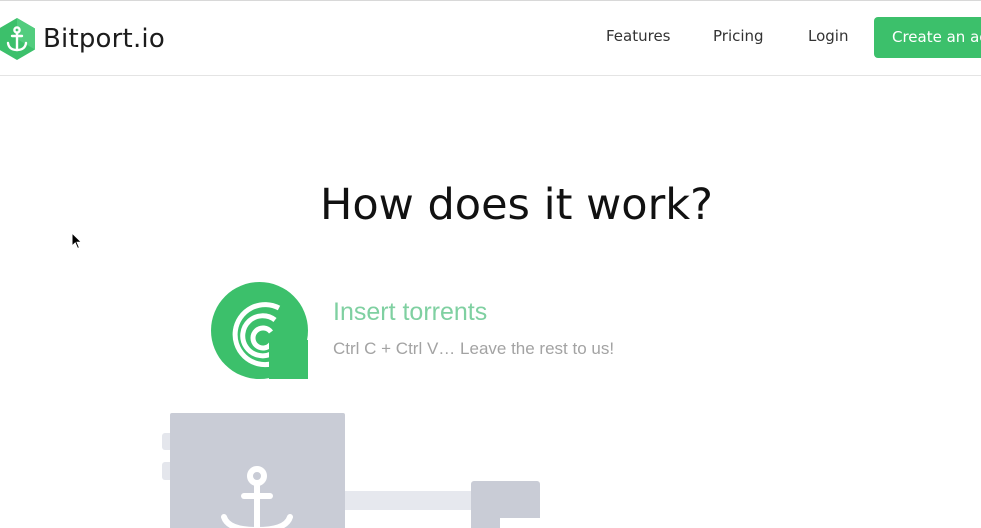  I want to click on step-description: Ctrl C + Ctrl V… Leave the rest to us!, so click(474, 348).